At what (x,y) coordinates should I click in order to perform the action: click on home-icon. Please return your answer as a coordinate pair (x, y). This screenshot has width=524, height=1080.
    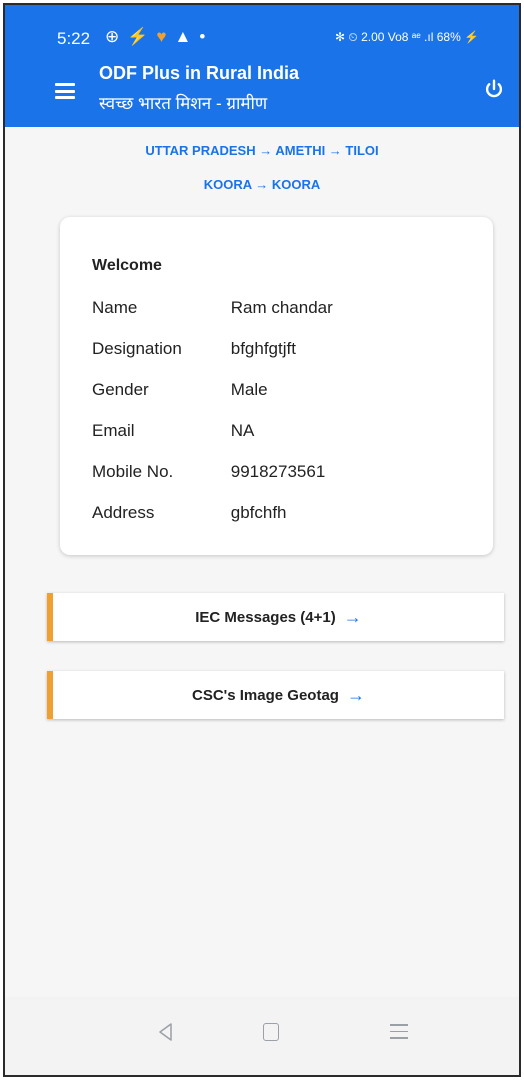
    Looking at the image, I should click on (271, 1032).